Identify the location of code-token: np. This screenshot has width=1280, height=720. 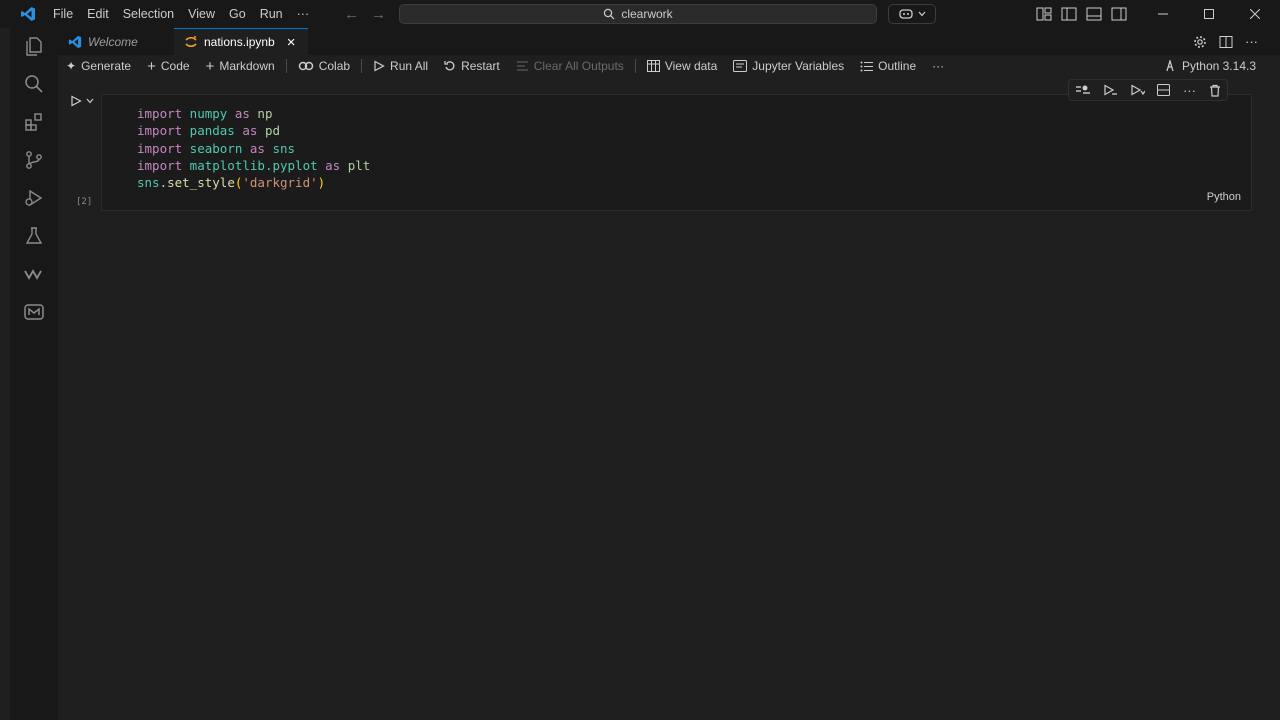
(261, 113).